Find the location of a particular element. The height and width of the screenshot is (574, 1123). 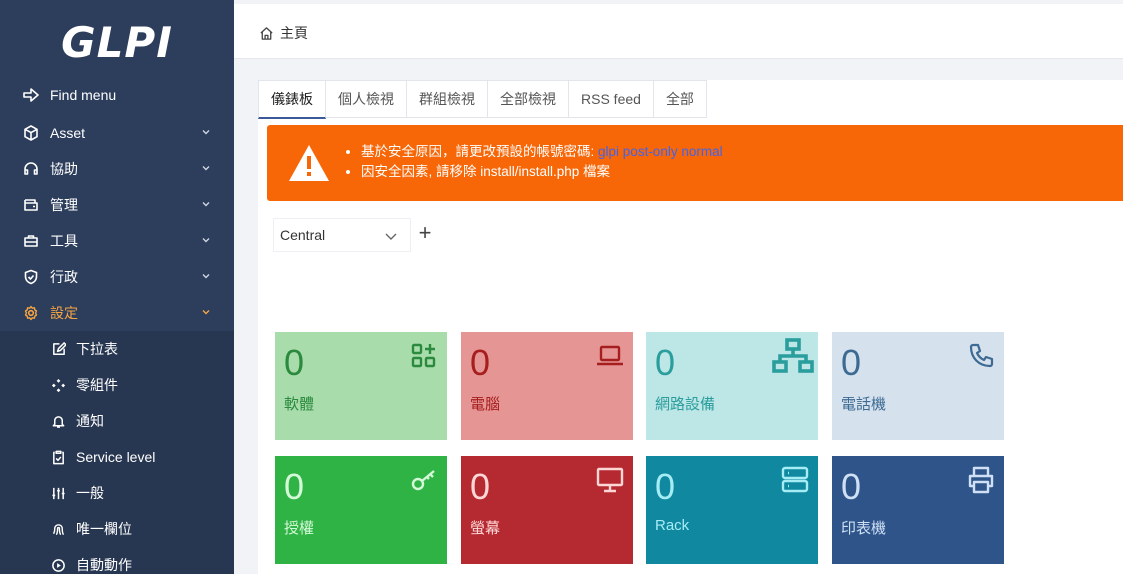

key-icon is located at coordinates (423, 480).